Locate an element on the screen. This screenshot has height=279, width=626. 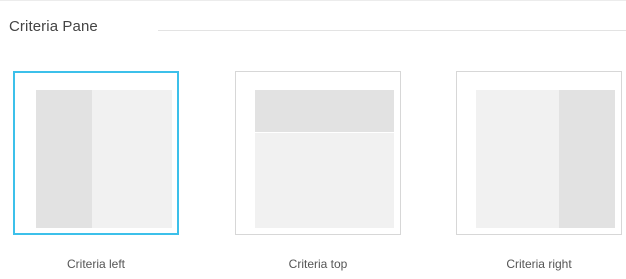
region-divider is located at coordinates (324, 132).